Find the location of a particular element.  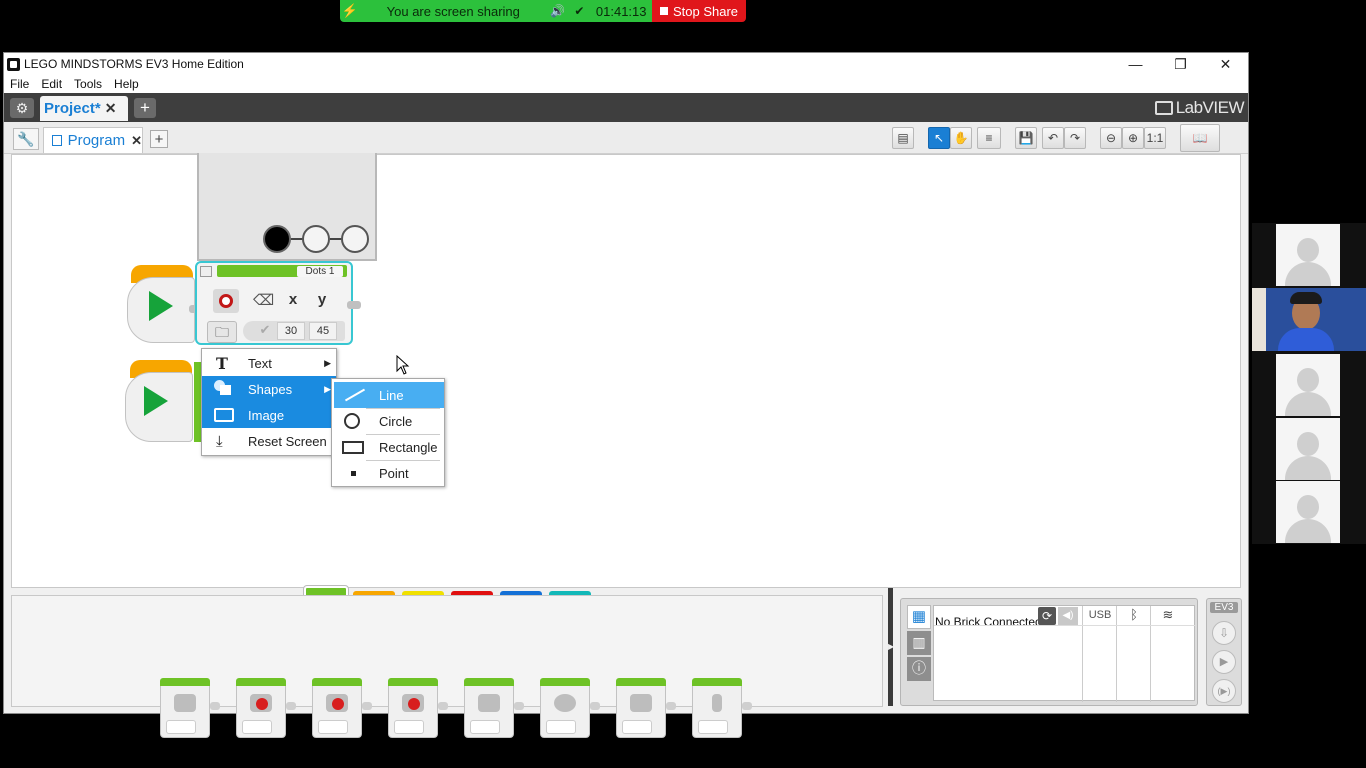

mode-selector-folder-icon: 🗀 is located at coordinates (222, 332).